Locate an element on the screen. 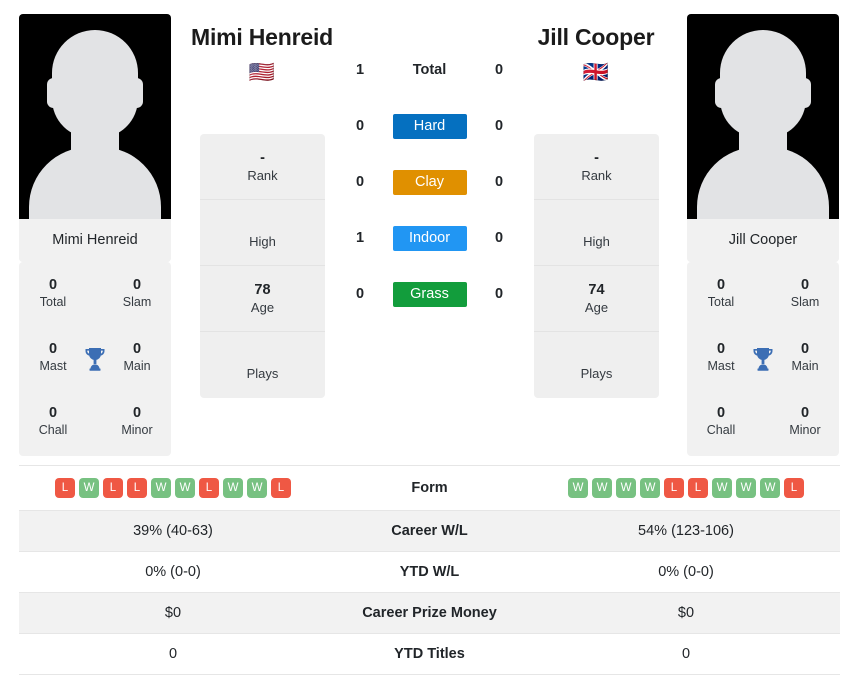 The height and width of the screenshot is (681, 859). table-row-ytd-wl: 0% (0-0) YTD W/L 0% (0-0) is located at coordinates (429, 572).